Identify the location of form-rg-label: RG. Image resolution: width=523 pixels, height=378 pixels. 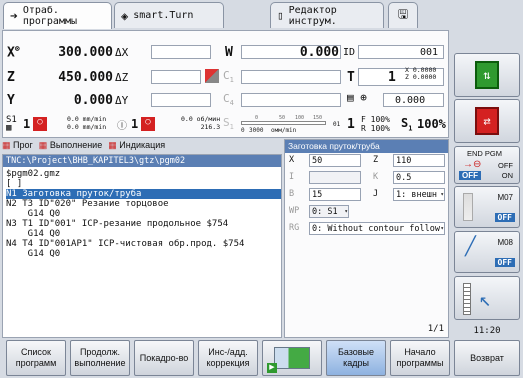
(294, 228).